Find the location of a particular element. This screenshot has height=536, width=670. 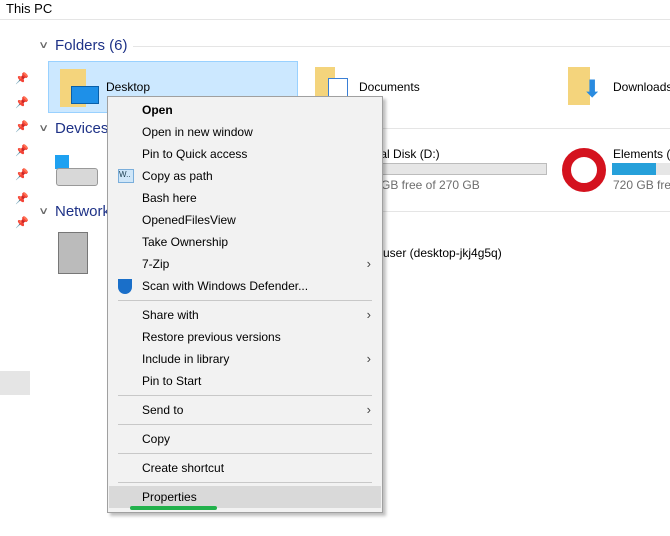

menu-item-bash-here: Bash here is located at coordinates (245, 198).